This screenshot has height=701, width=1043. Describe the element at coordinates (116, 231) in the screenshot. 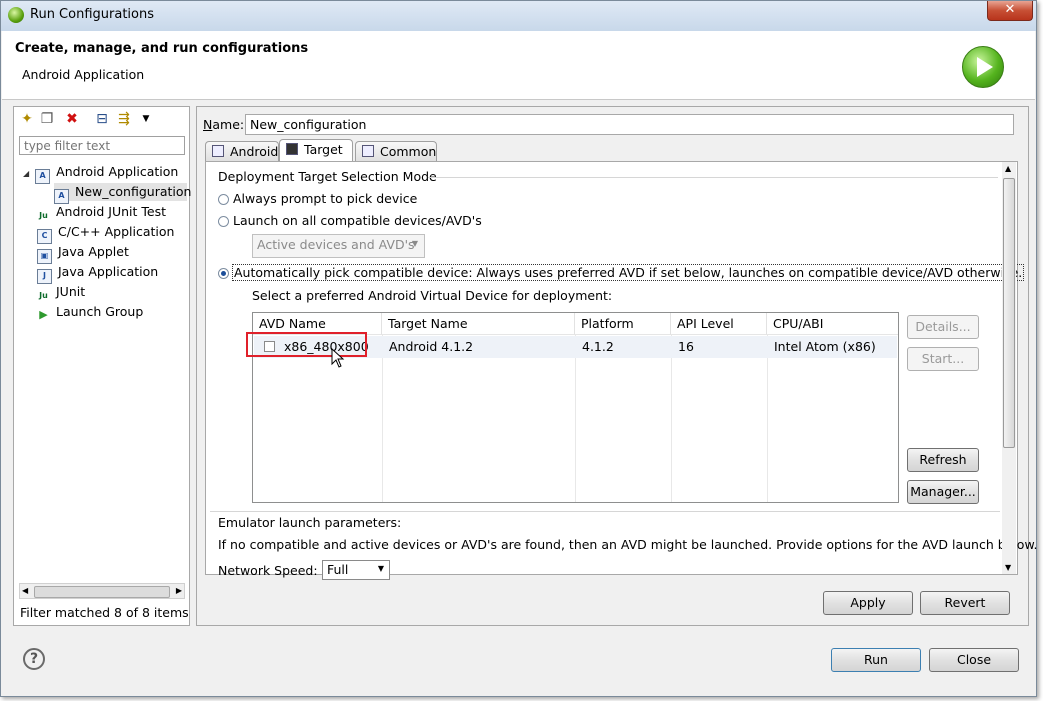

I see `tree-item-label: C/C++ Application` at that location.